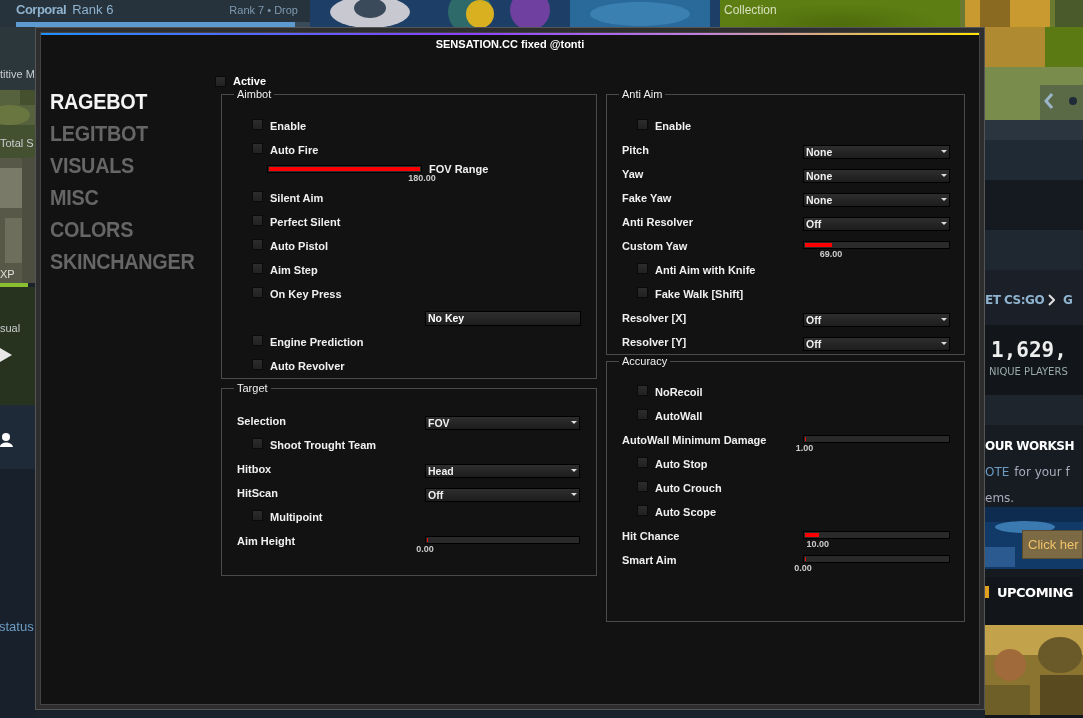 This screenshot has height=718, width=1083. I want to click on chevron-right-icon, so click(1052, 299).